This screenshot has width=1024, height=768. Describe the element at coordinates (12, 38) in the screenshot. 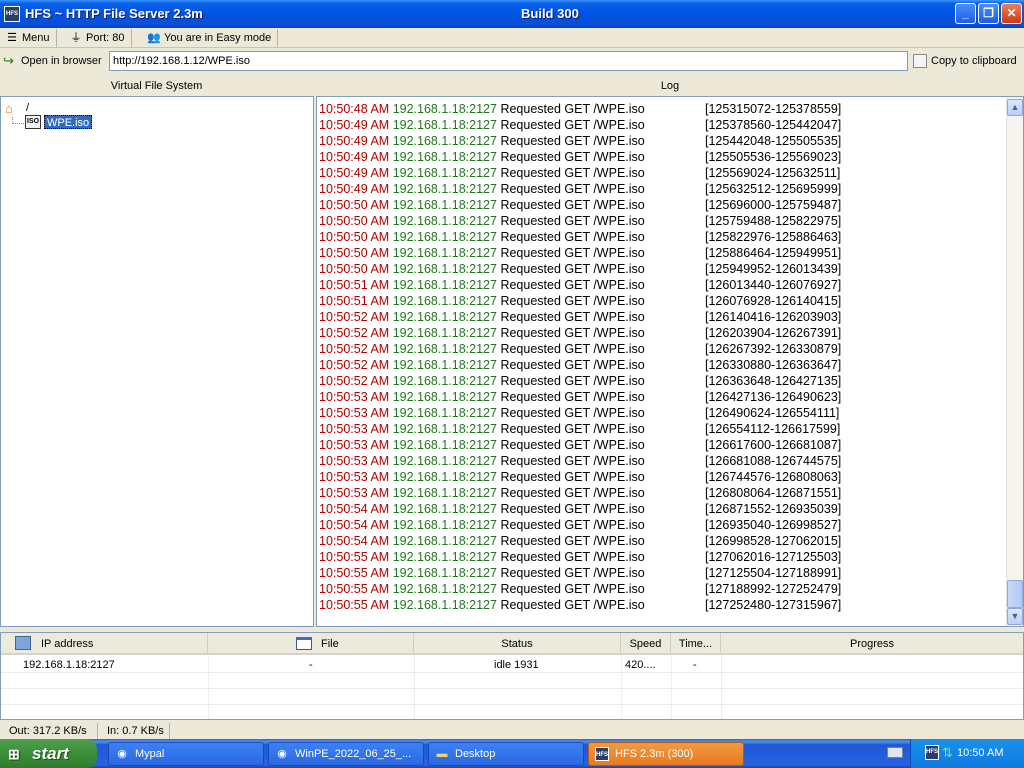

I see `menu-icon: ☰` at that location.